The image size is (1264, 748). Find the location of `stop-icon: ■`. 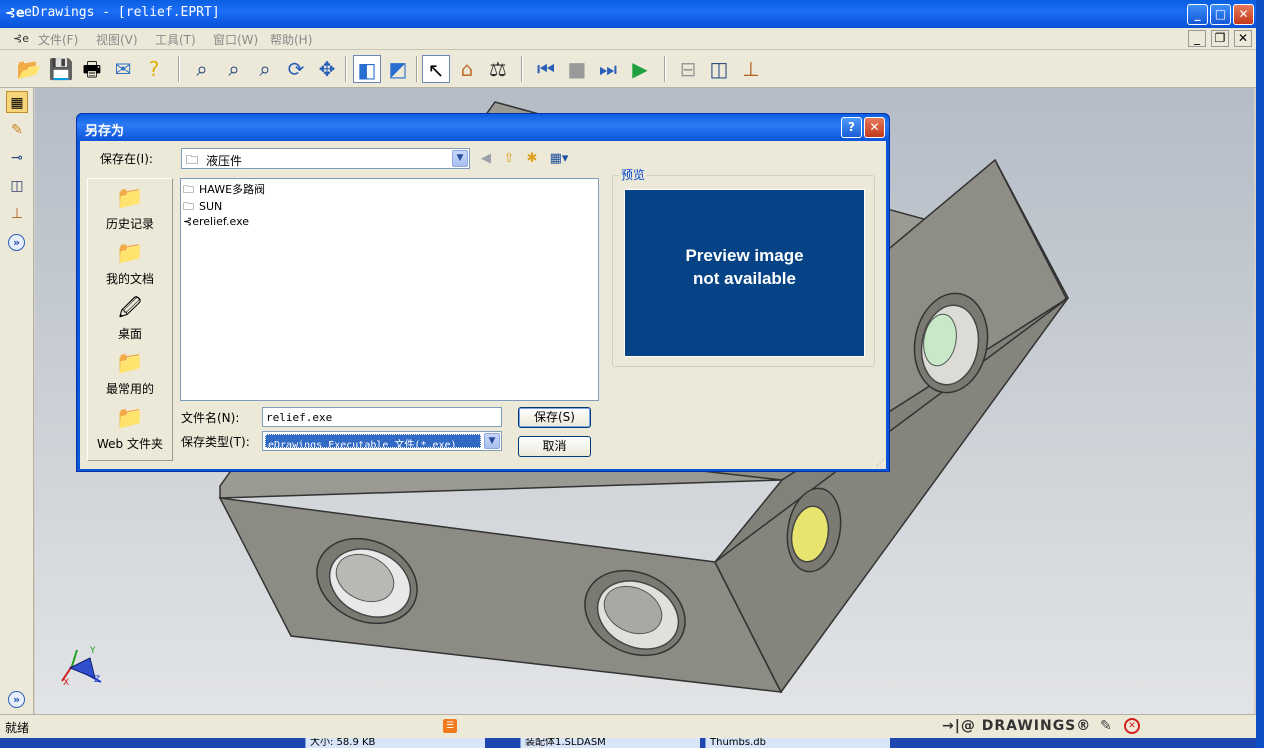

stop-icon: ■ is located at coordinates (577, 69).